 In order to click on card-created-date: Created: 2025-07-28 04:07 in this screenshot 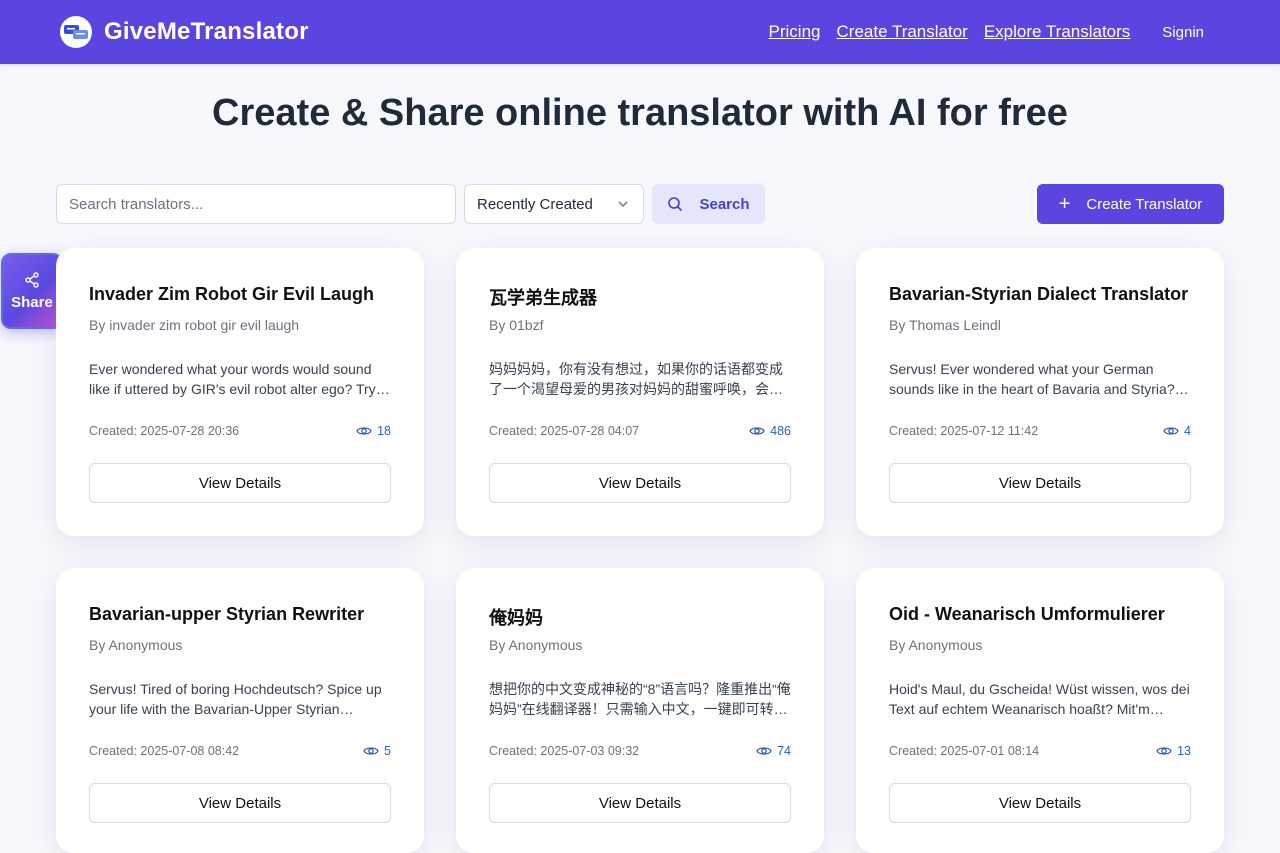, I will do `click(564, 431)`.